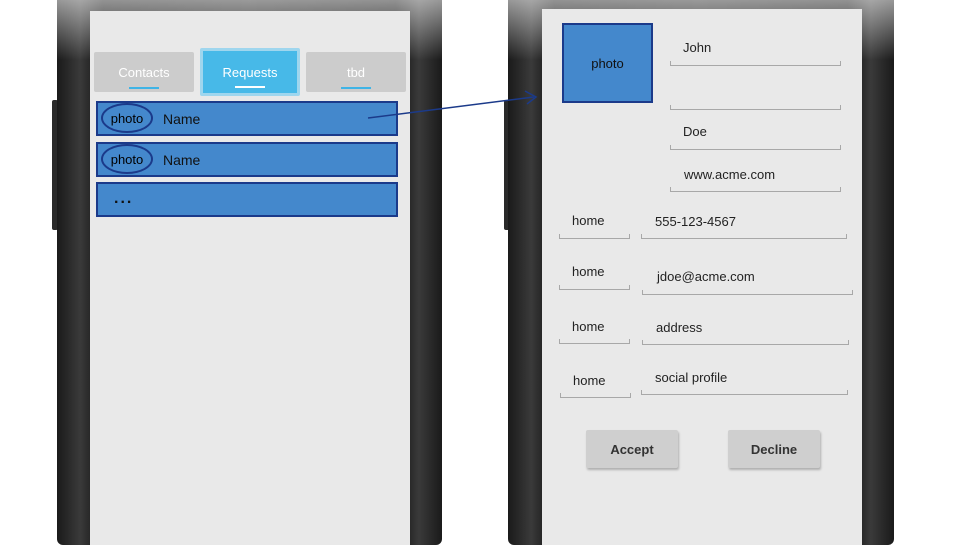 The image size is (977, 545). What do you see at coordinates (744, 392) in the screenshot?
I see `social-profile-underline` at bounding box center [744, 392].